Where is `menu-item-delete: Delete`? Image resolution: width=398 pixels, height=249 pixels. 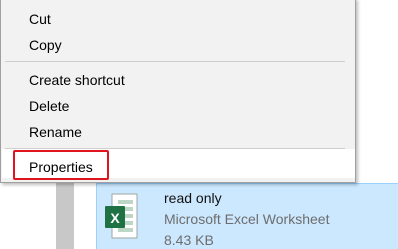
menu-item-delete: Delete is located at coordinates (49, 106).